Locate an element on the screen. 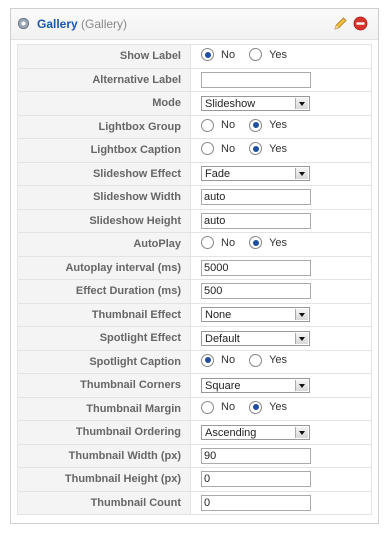 This screenshot has width=390, height=538. param-label: Thumbnail Width (px) is located at coordinates (104, 455).